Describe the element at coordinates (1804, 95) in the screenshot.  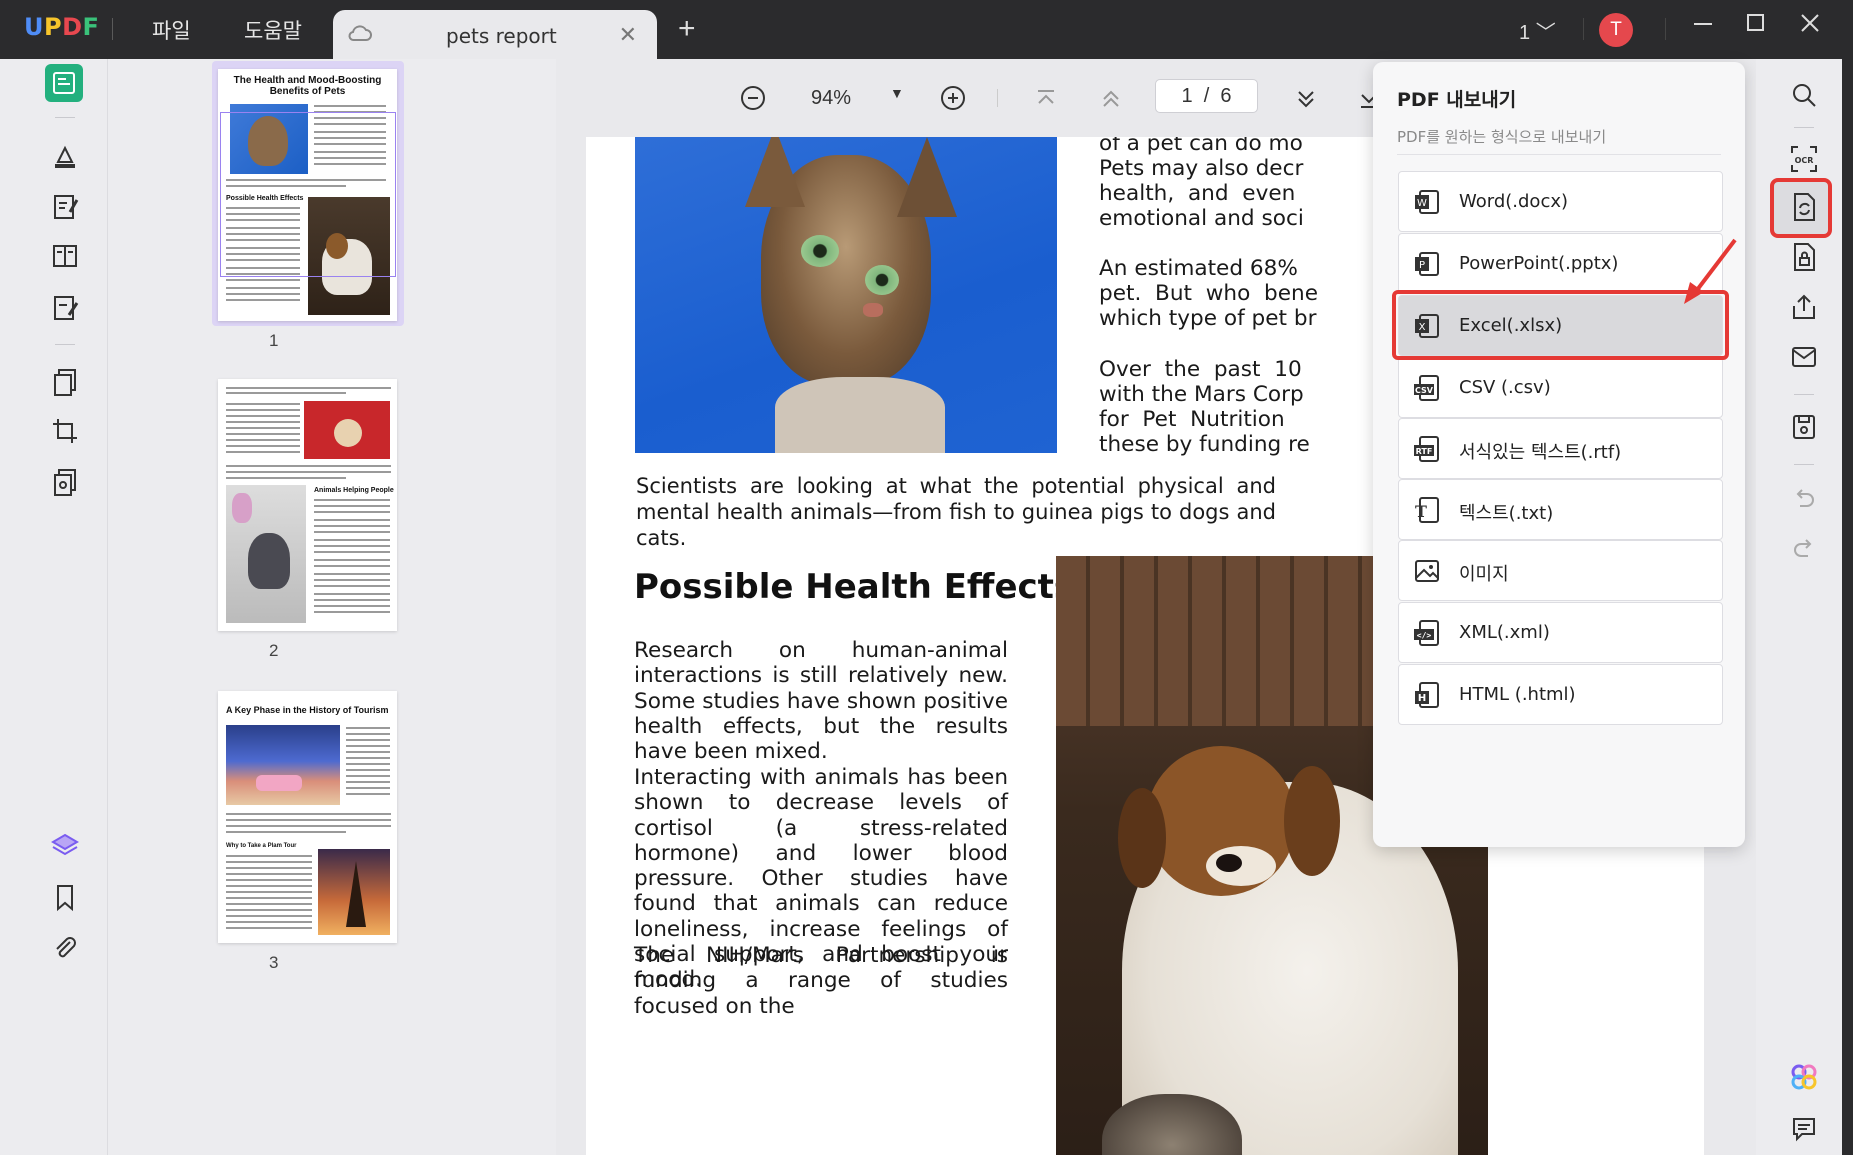
I see `search-icon` at that location.